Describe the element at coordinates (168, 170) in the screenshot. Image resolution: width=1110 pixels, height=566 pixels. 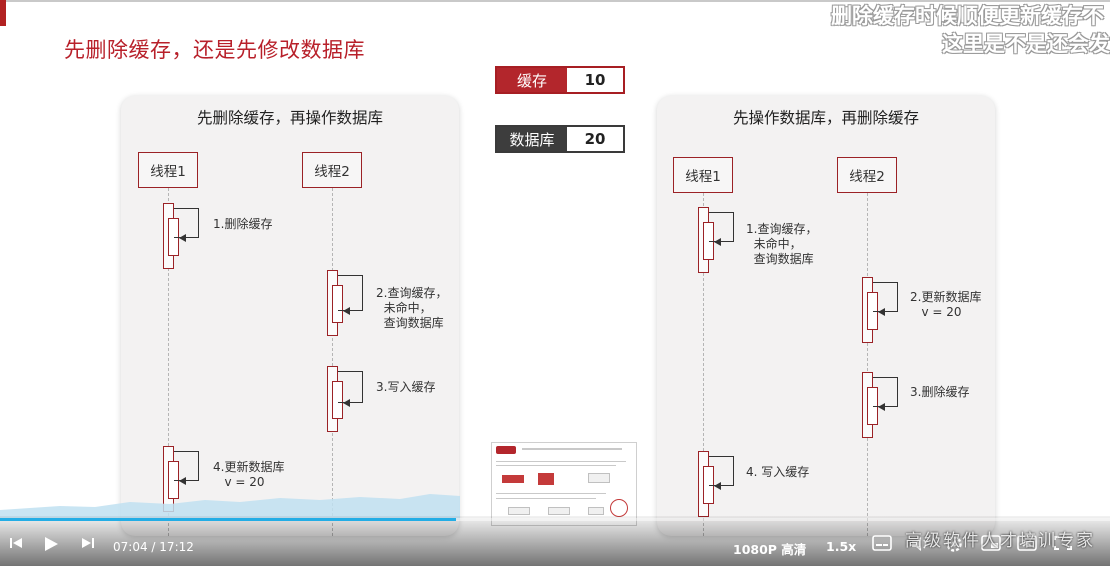
I see `left-thread1-box: 线程1` at that location.